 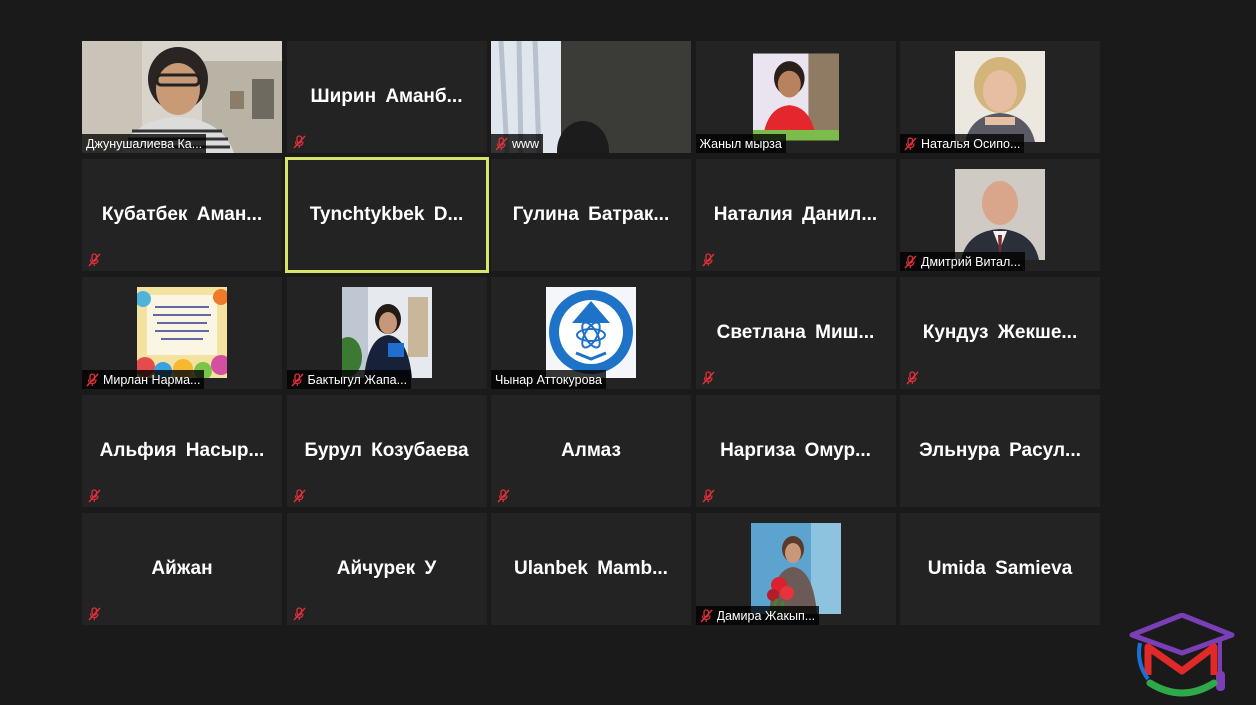 I want to click on participant-name: Жаныл мырза, so click(x=740, y=143).